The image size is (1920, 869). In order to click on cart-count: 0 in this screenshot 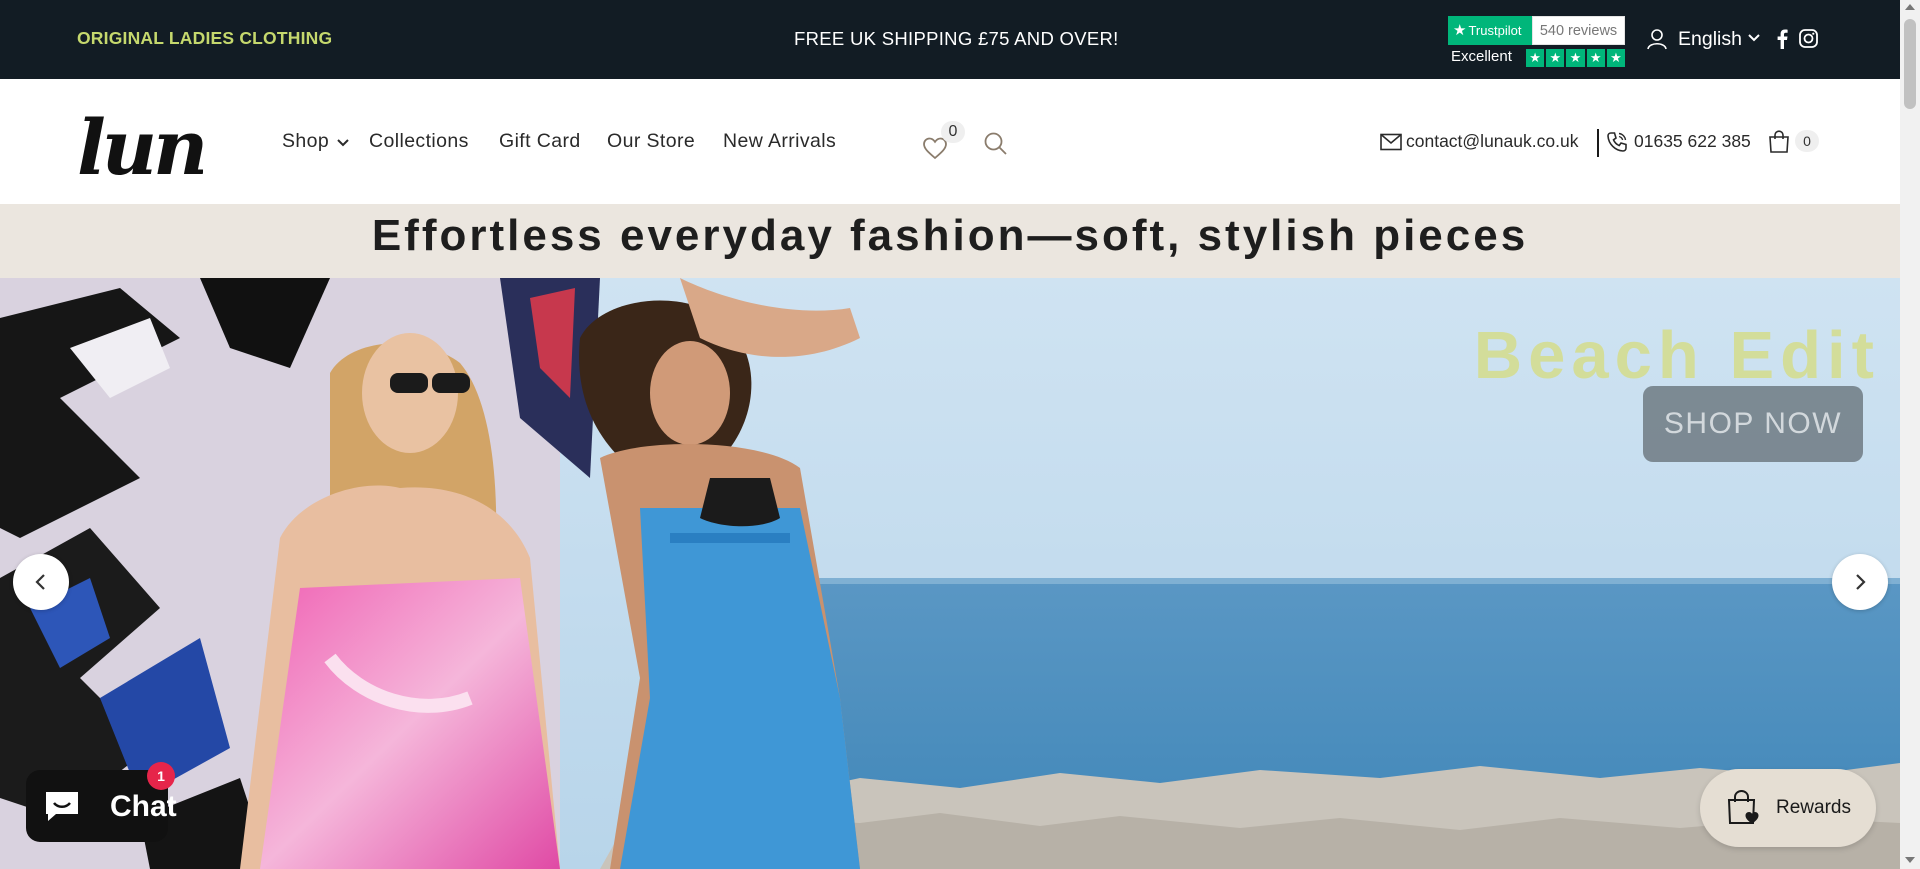, I will do `click(1807, 141)`.